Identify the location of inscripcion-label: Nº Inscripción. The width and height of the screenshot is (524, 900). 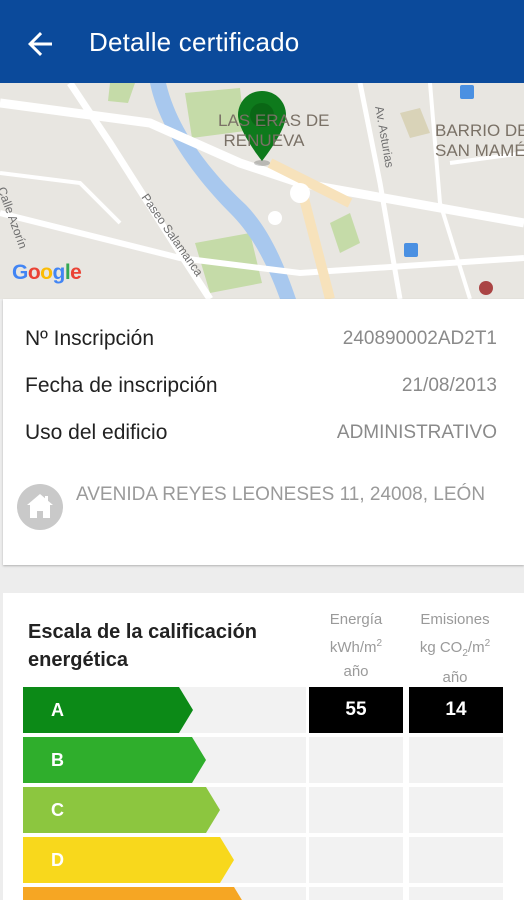
(90, 338).